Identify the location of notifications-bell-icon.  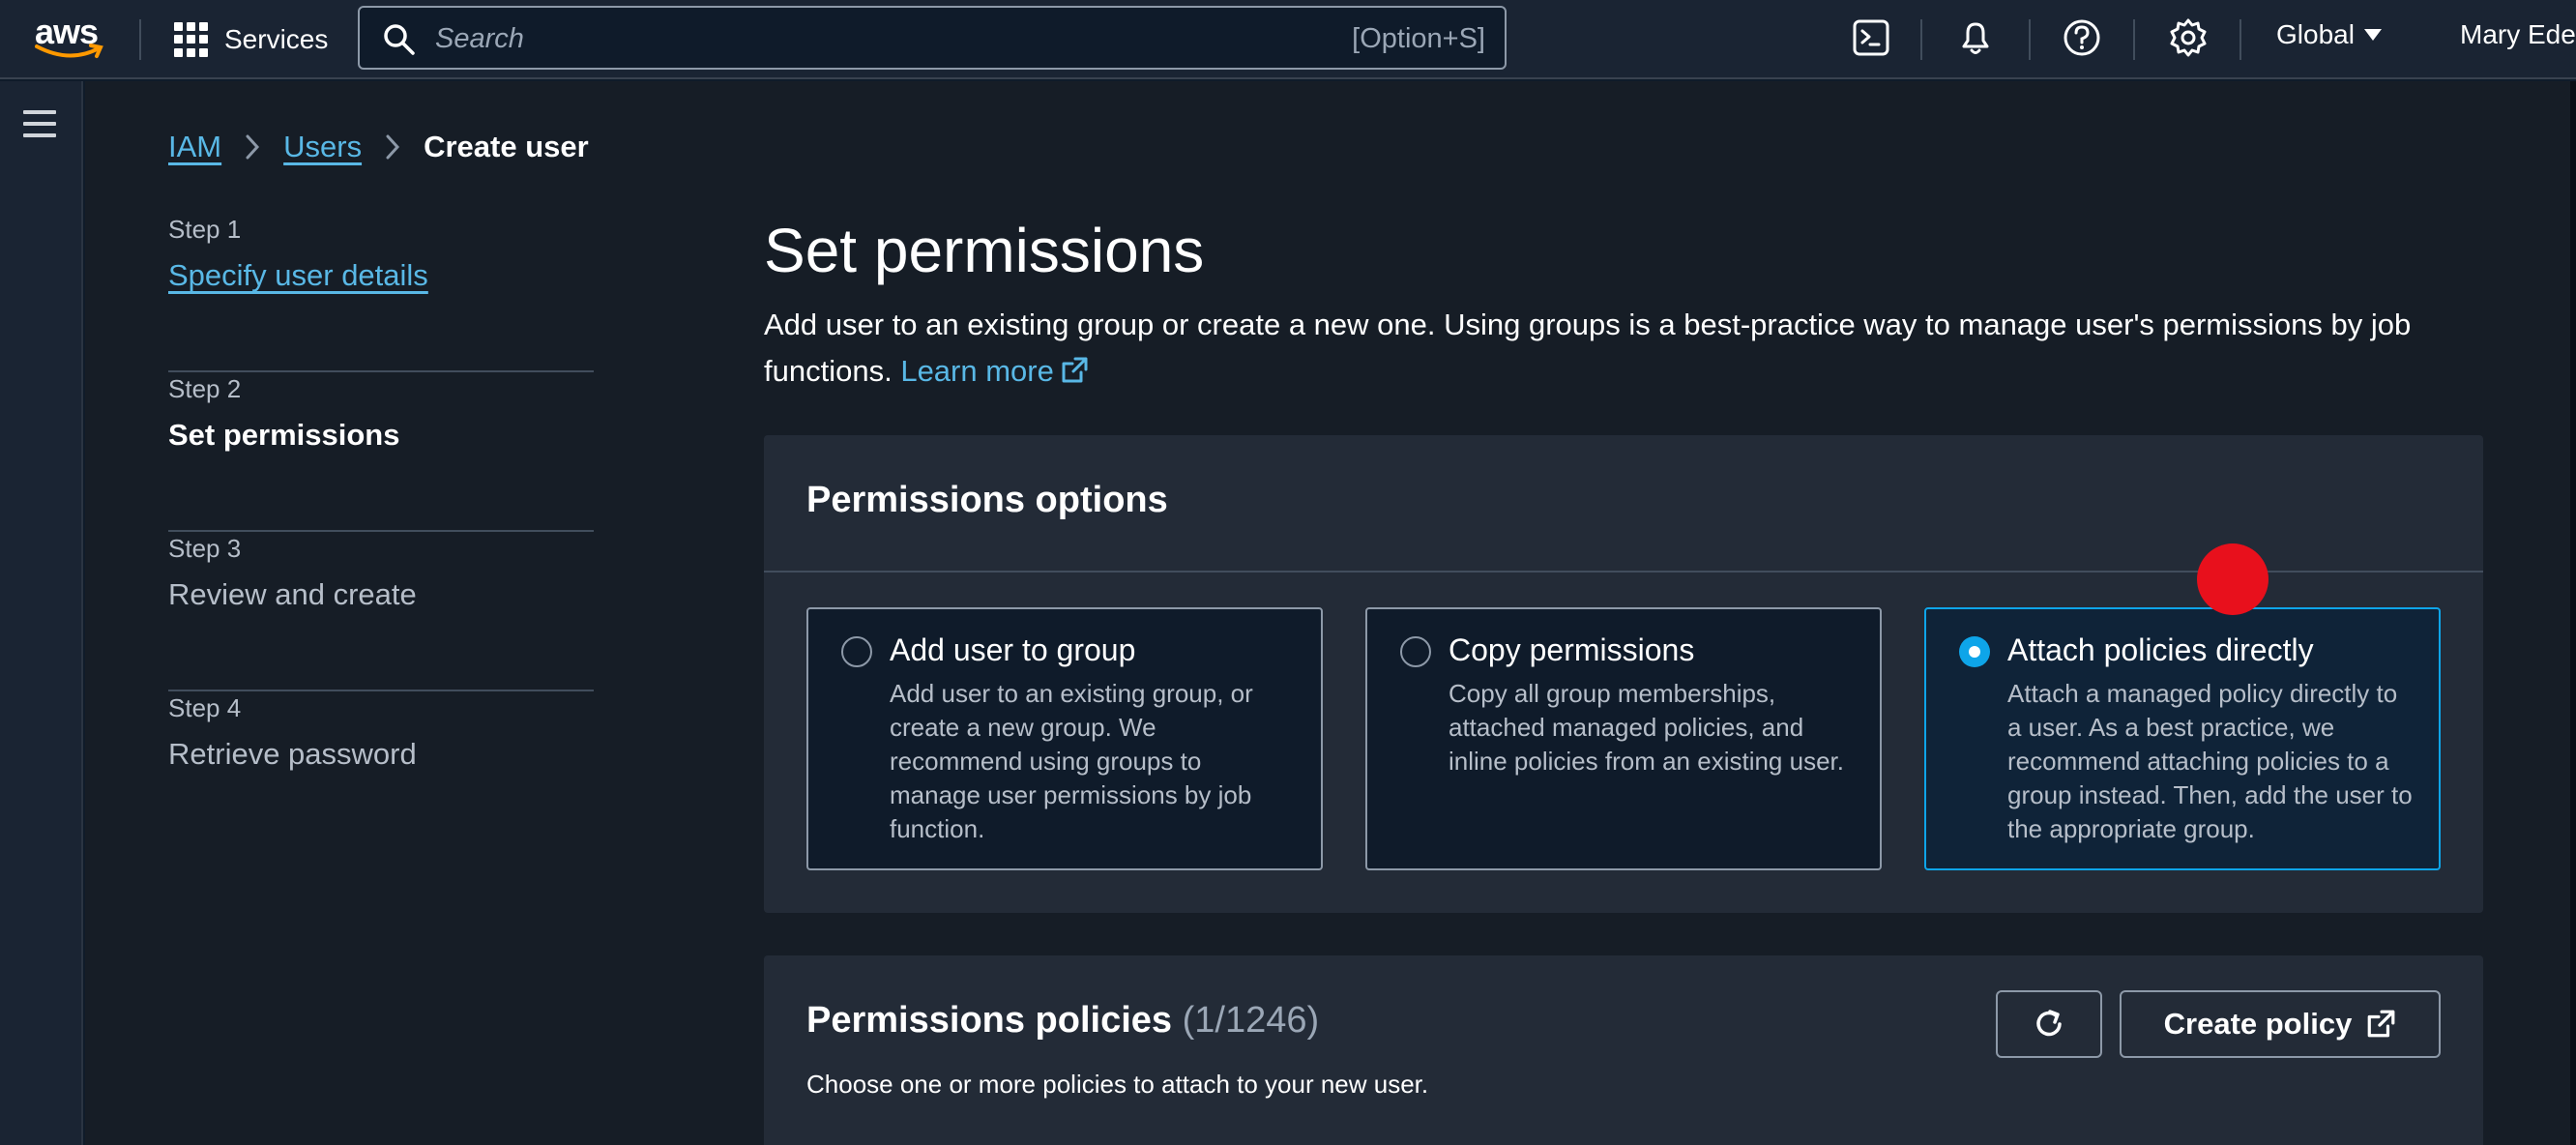
(1975, 37).